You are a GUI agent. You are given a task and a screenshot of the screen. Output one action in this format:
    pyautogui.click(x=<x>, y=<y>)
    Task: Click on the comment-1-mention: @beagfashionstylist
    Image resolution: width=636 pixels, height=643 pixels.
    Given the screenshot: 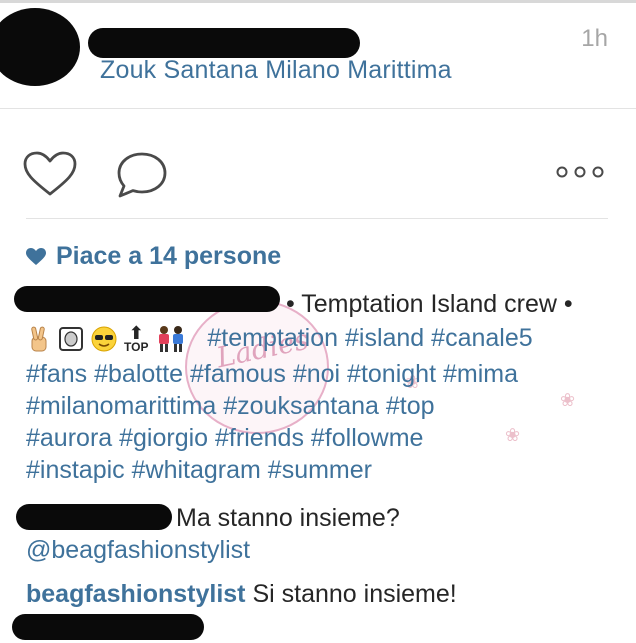 What is the action you would take?
    pyautogui.click(x=138, y=550)
    